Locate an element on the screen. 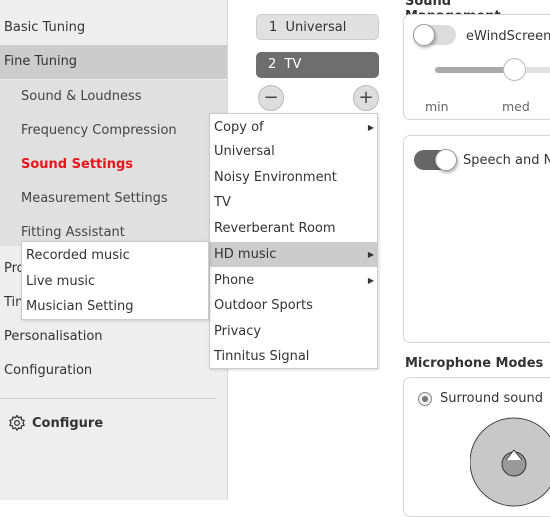 The image size is (550, 517). menu-item-hd-music: HD music ▶ is located at coordinates (293, 254).